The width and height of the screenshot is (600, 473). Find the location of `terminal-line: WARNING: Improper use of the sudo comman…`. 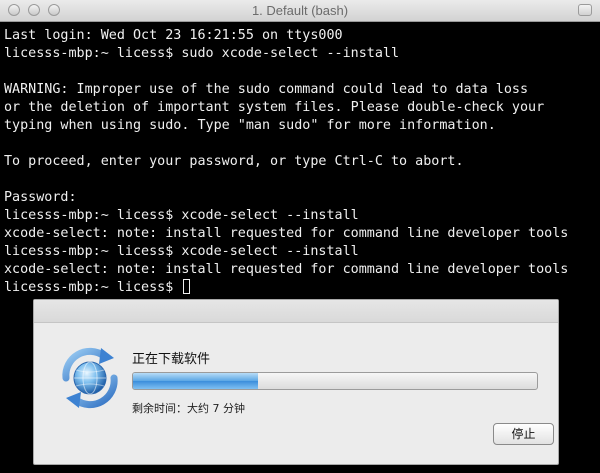

terminal-line: WARNING: Improper use of the sudo comman… is located at coordinates (266, 89).